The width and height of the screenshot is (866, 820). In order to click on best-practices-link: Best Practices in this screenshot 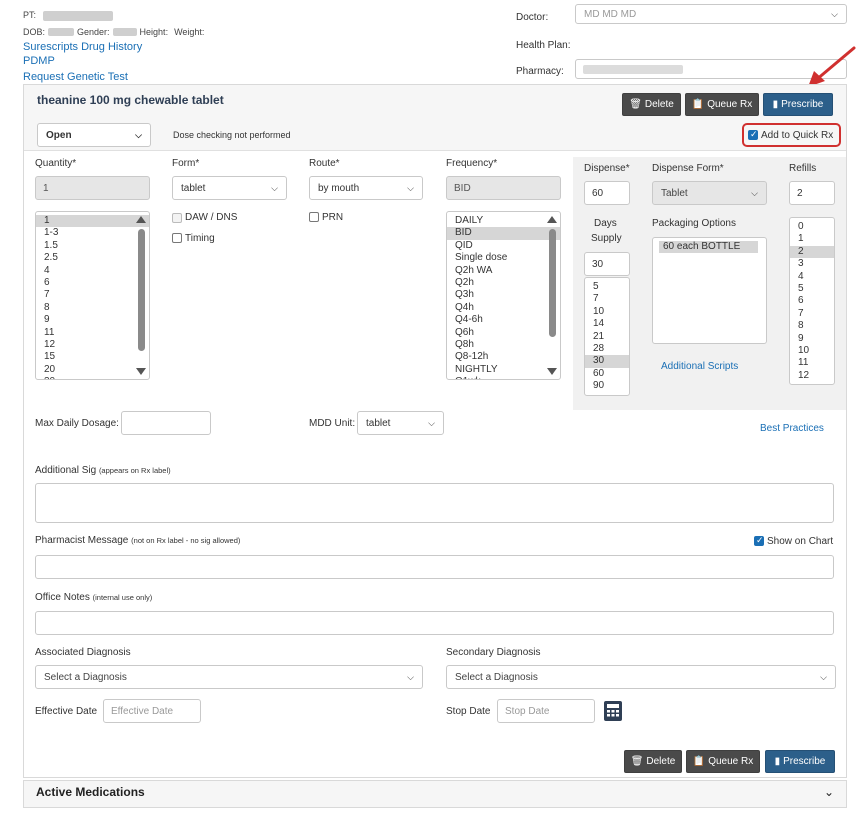, I will do `click(792, 428)`.